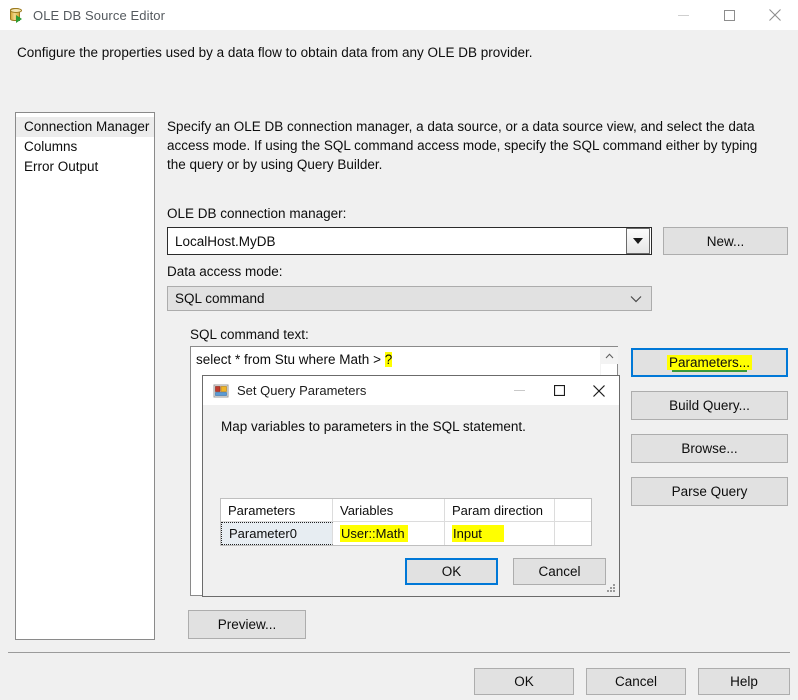 The width and height of the screenshot is (798, 700). I want to click on sql-command-text-label: SQL command text:, so click(249, 334).